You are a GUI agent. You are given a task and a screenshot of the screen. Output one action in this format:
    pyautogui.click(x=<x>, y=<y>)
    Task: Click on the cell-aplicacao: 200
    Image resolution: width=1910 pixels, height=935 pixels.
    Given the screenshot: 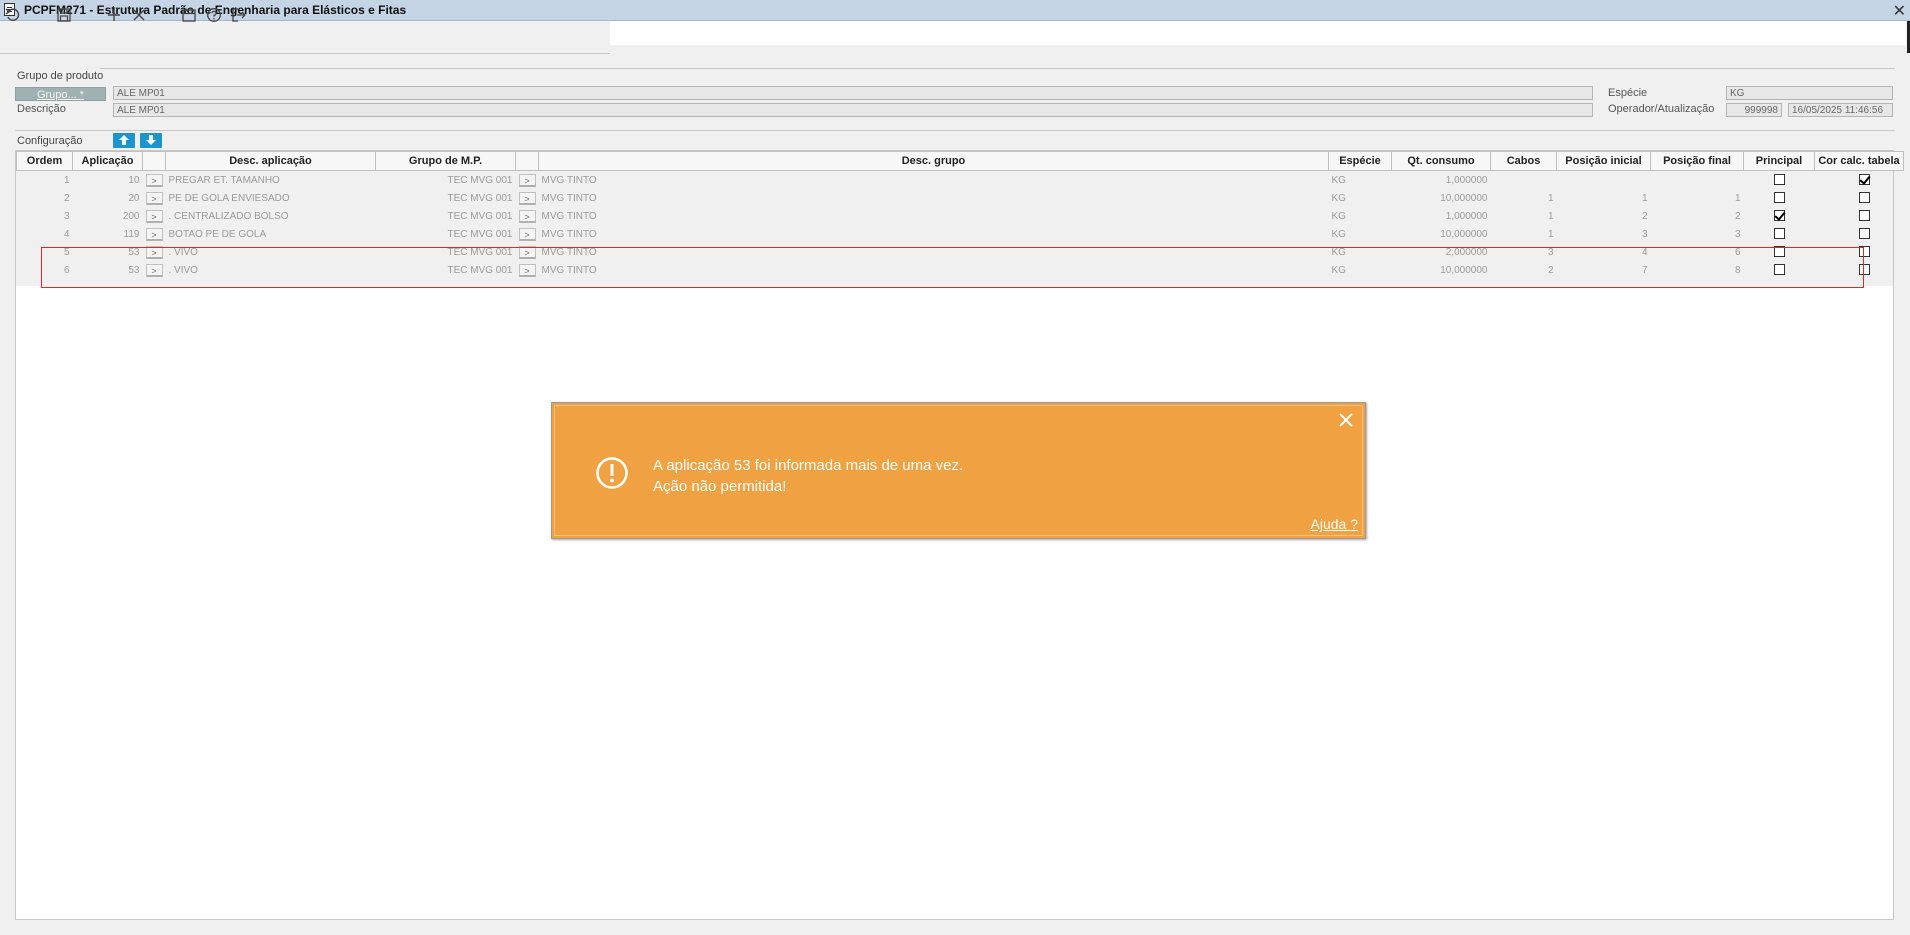 What is the action you would take?
    pyautogui.click(x=131, y=216)
    